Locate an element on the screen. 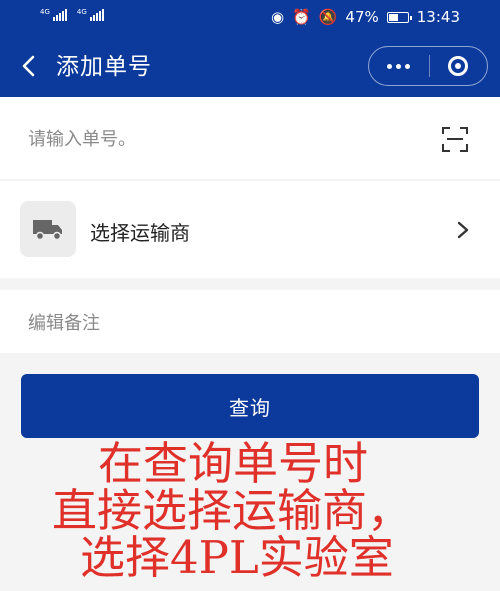 Image resolution: width=500 pixels, height=591 pixels. close-target-icon is located at coordinates (458, 66).